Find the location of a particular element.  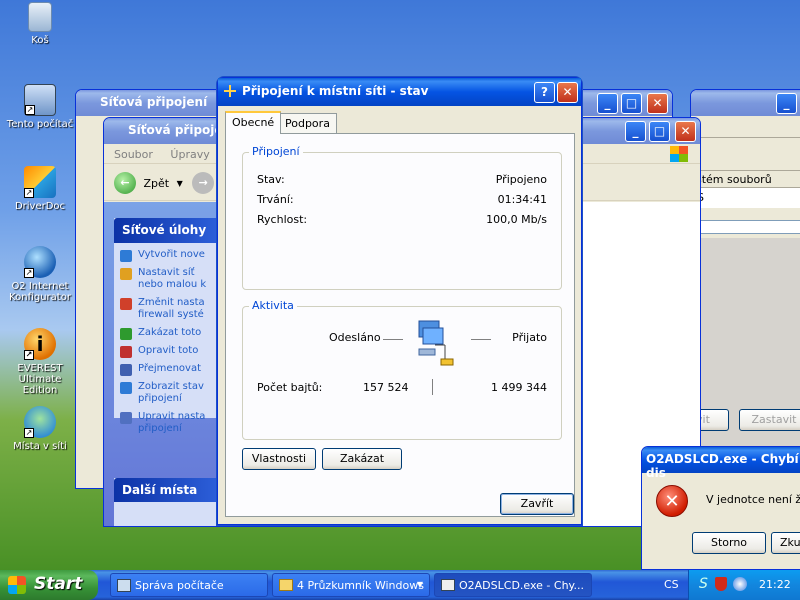

speed-value: 100,0 Mb/s is located at coordinates (516, 219).